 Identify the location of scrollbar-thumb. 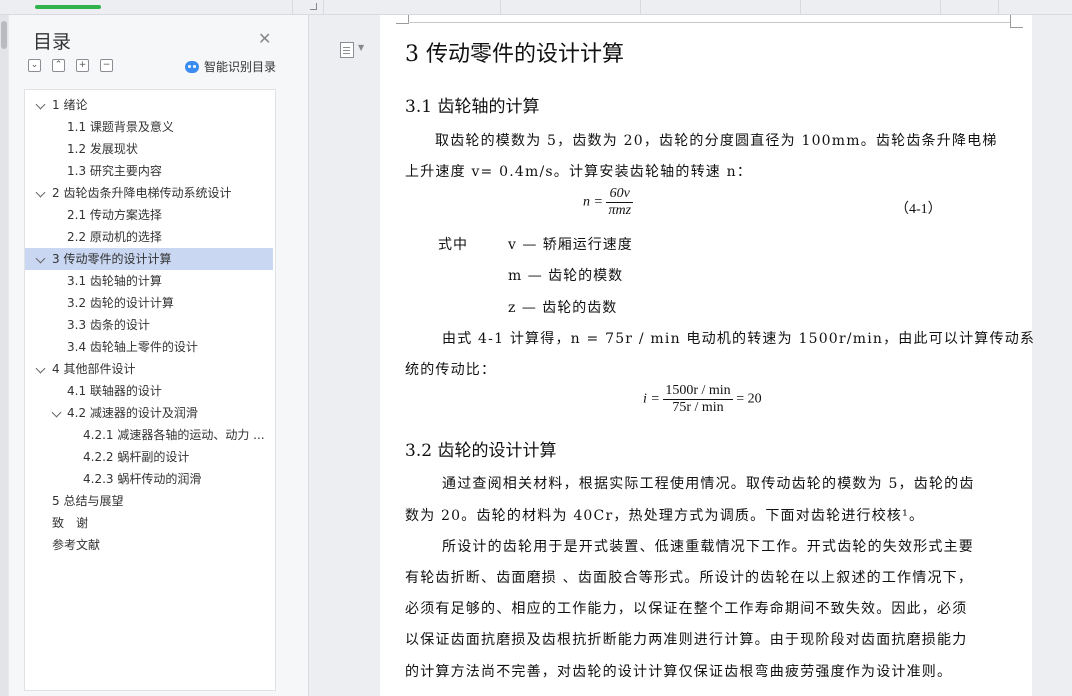
(4, 35).